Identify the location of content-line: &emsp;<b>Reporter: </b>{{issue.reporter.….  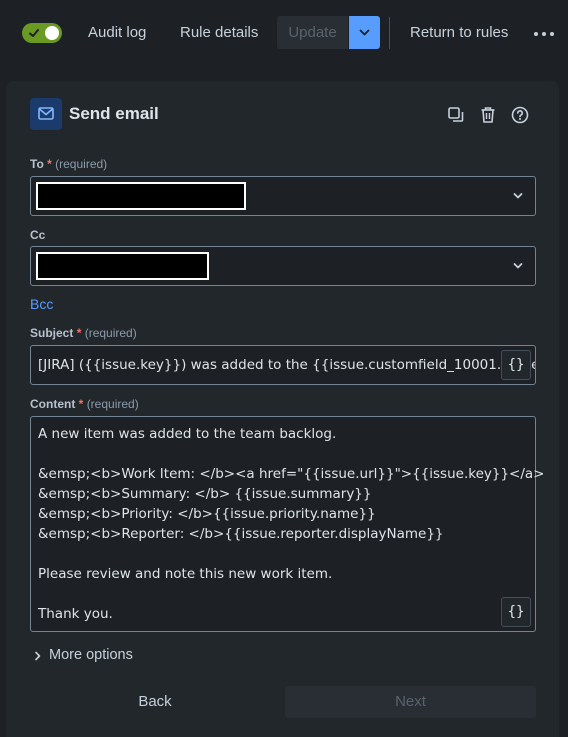
(241, 534).